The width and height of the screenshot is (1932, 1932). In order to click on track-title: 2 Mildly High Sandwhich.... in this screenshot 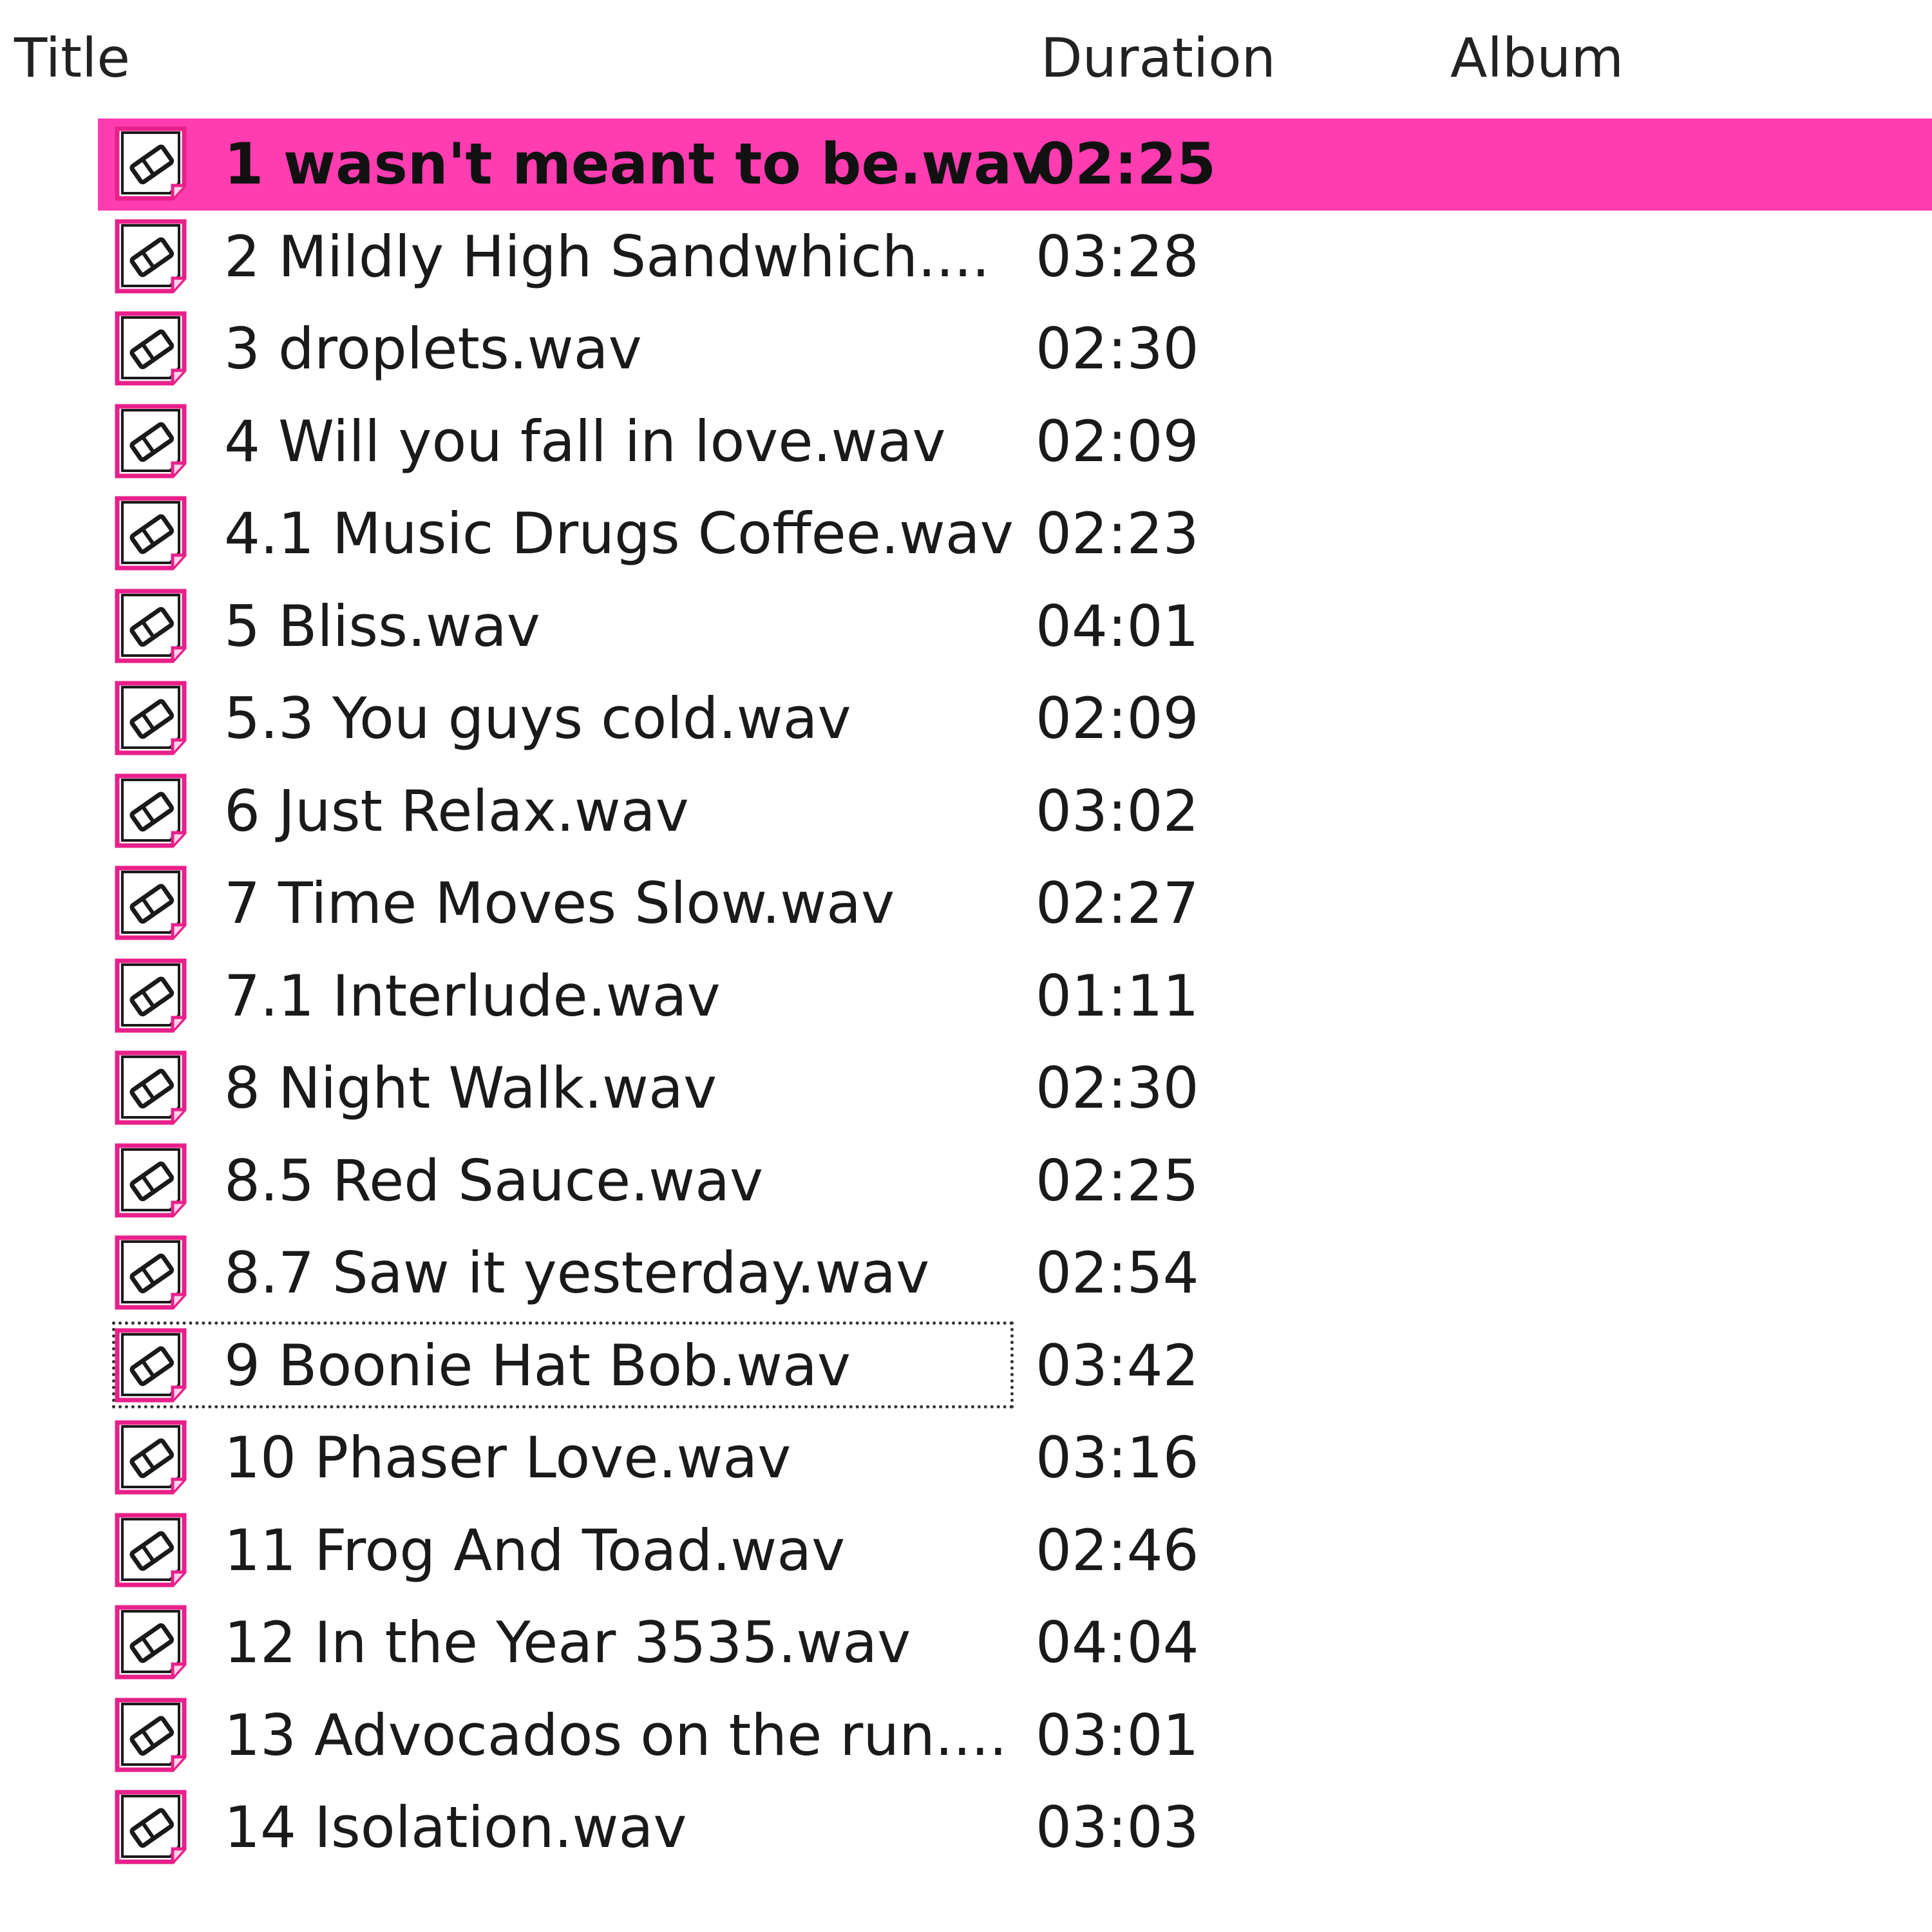, I will do `click(607, 256)`.